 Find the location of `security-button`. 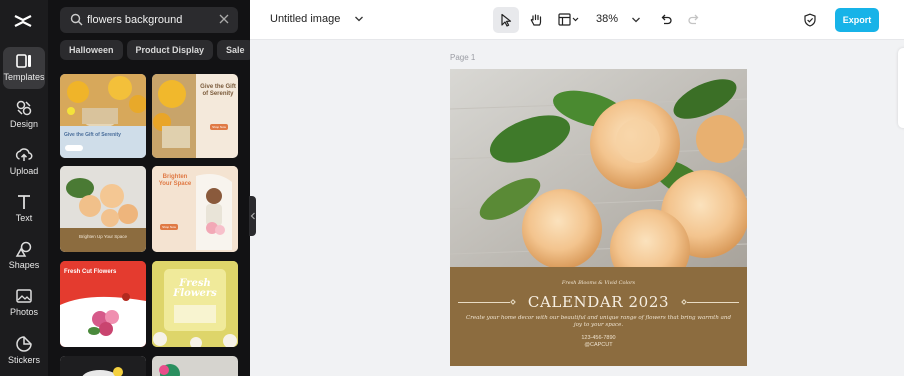

security-button is located at coordinates (810, 20).